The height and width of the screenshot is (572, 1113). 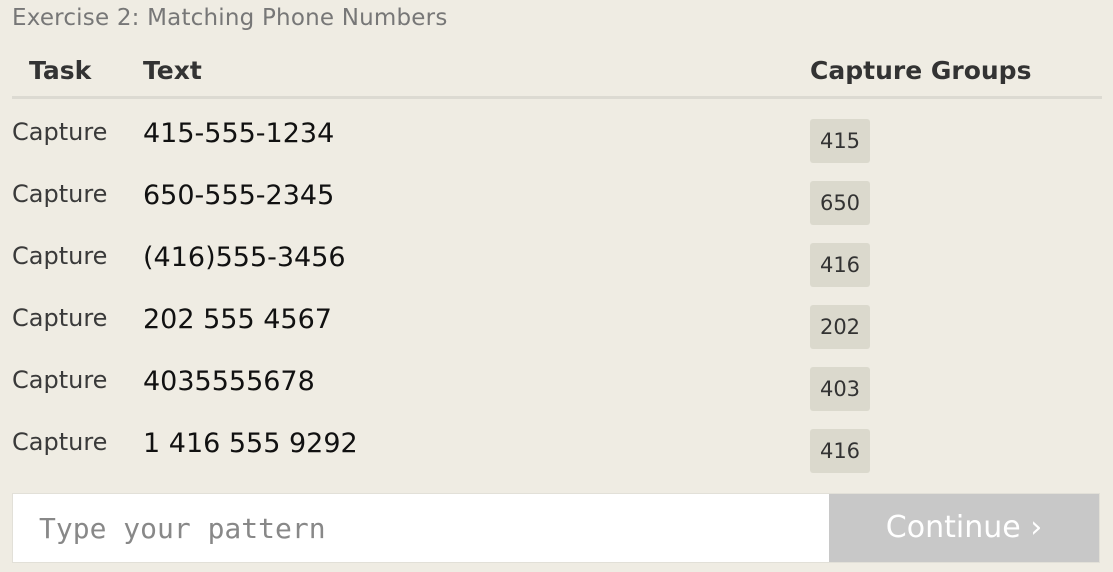 I want to click on row-text: (416)555-3456, so click(x=244, y=257).